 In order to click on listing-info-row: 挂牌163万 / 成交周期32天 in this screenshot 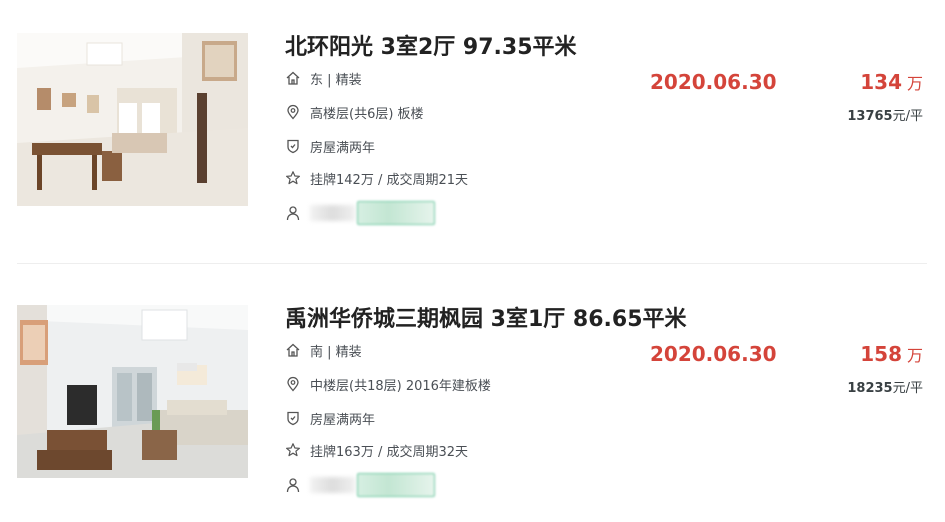, I will do `click(376, 450)`.